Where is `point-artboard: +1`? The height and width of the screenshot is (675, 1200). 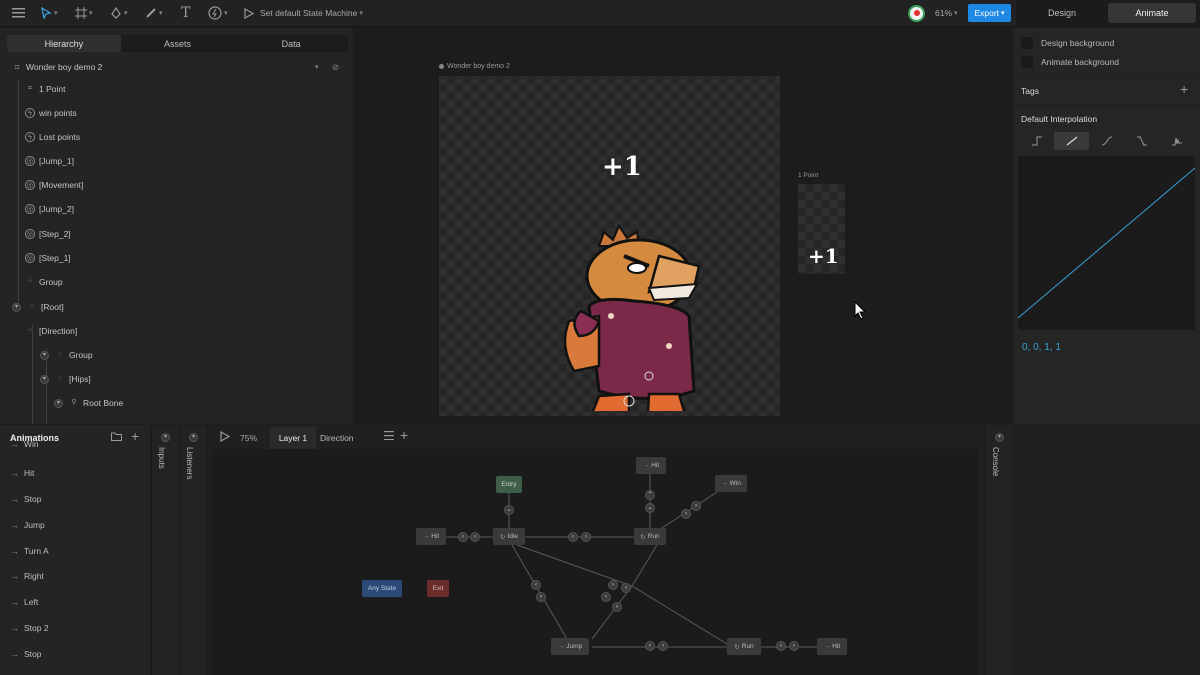 point-artboard: +1 is located at coordinates (821, 229).